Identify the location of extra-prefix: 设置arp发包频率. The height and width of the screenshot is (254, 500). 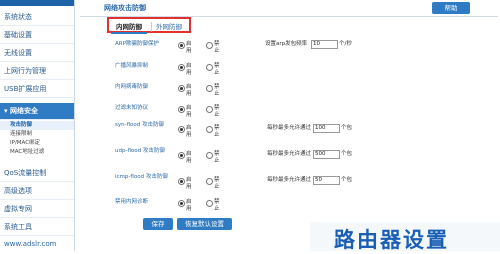
(286, 44).